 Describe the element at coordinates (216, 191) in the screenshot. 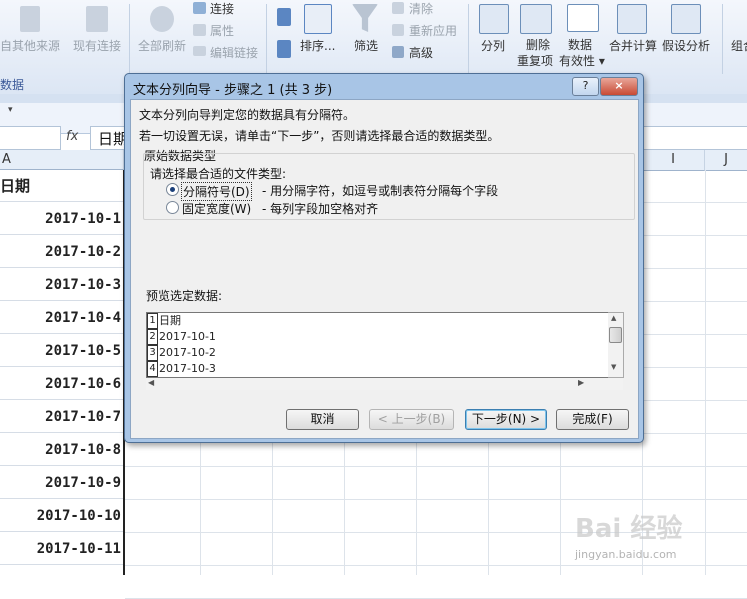

I see `delimited-label: 分隔符号(D)` at that location.